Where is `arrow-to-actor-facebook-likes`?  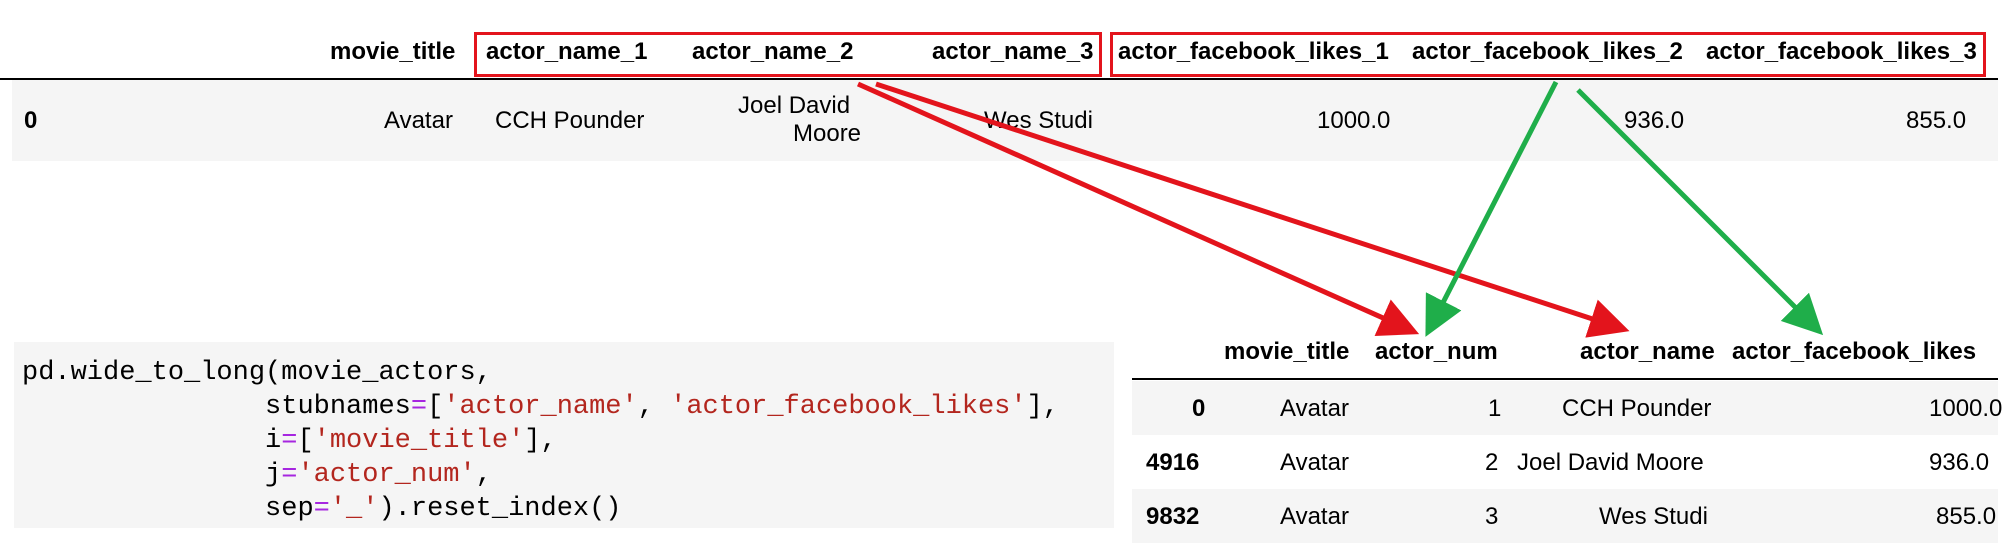
arrow-to-actor-facebook-likes is located at coordinates (1700, 212).